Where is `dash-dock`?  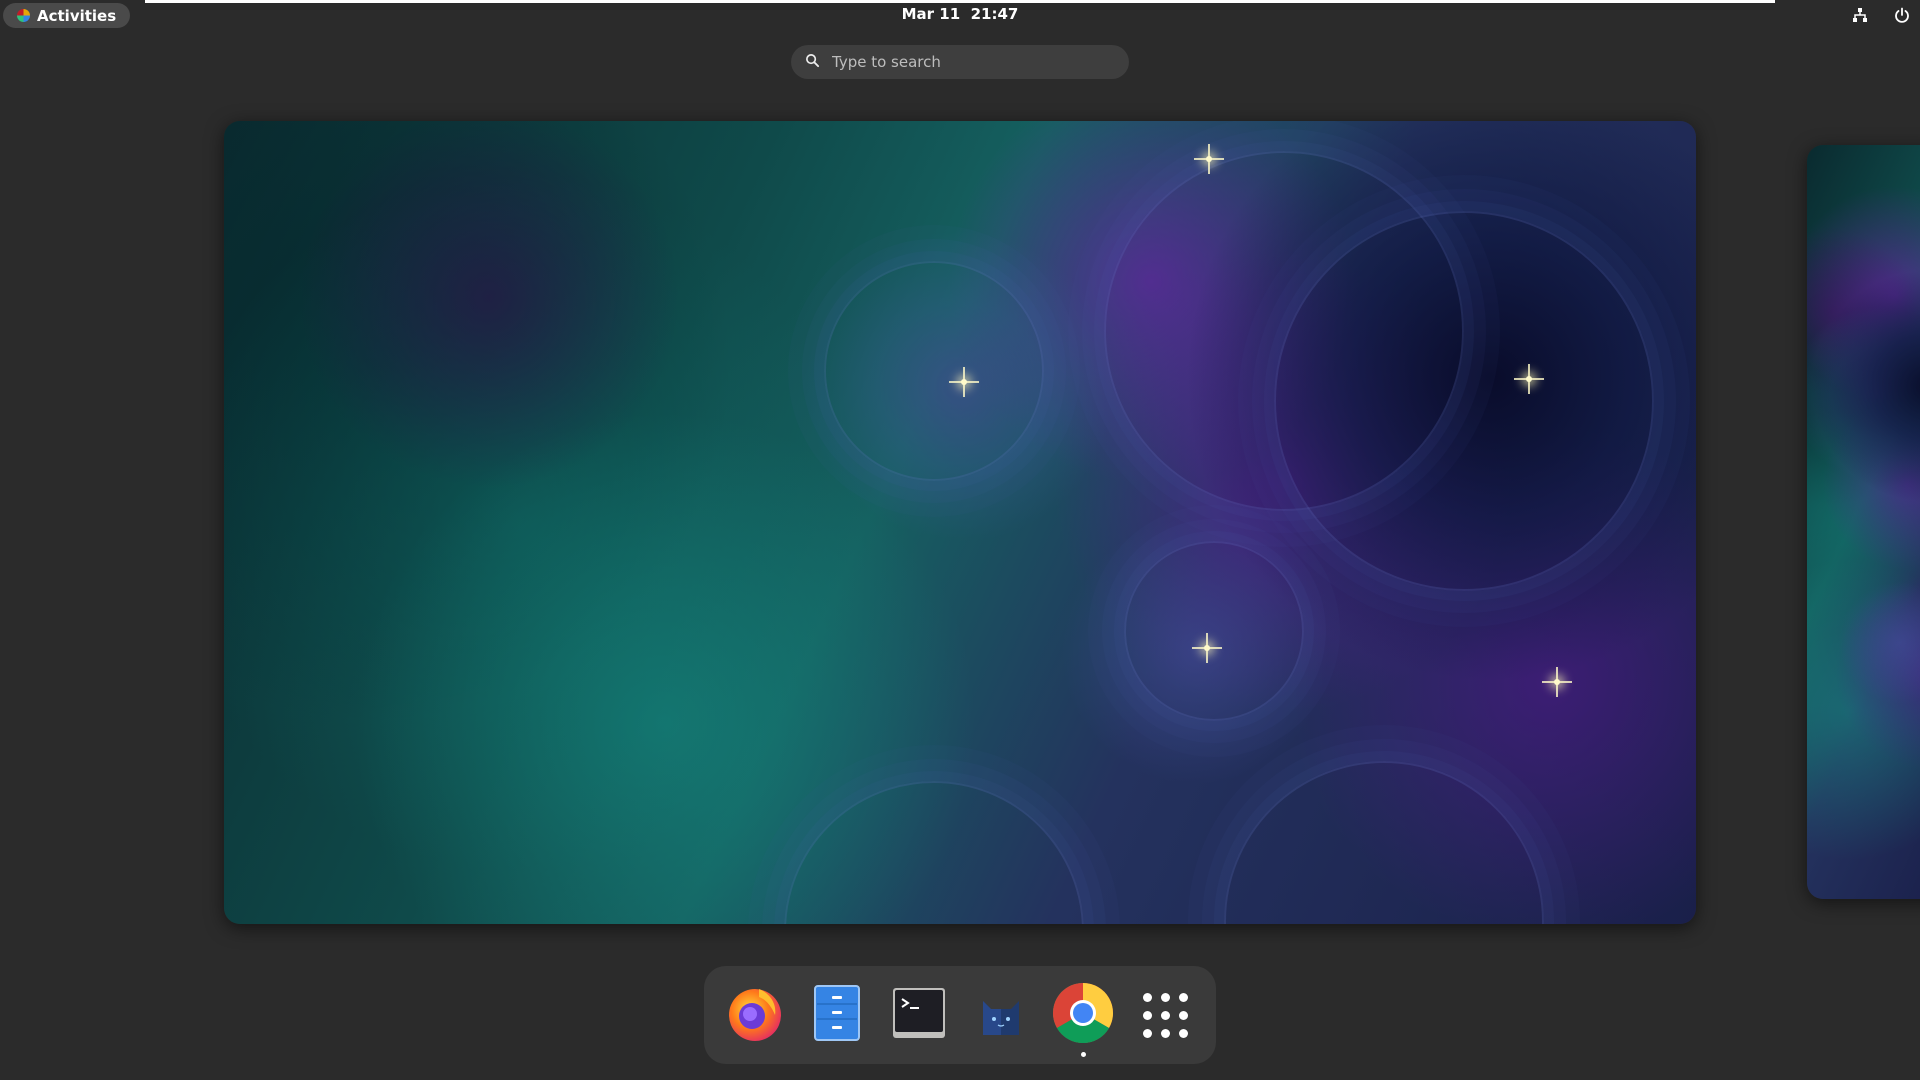 dash-dock is located at coordinates (960, 1015).